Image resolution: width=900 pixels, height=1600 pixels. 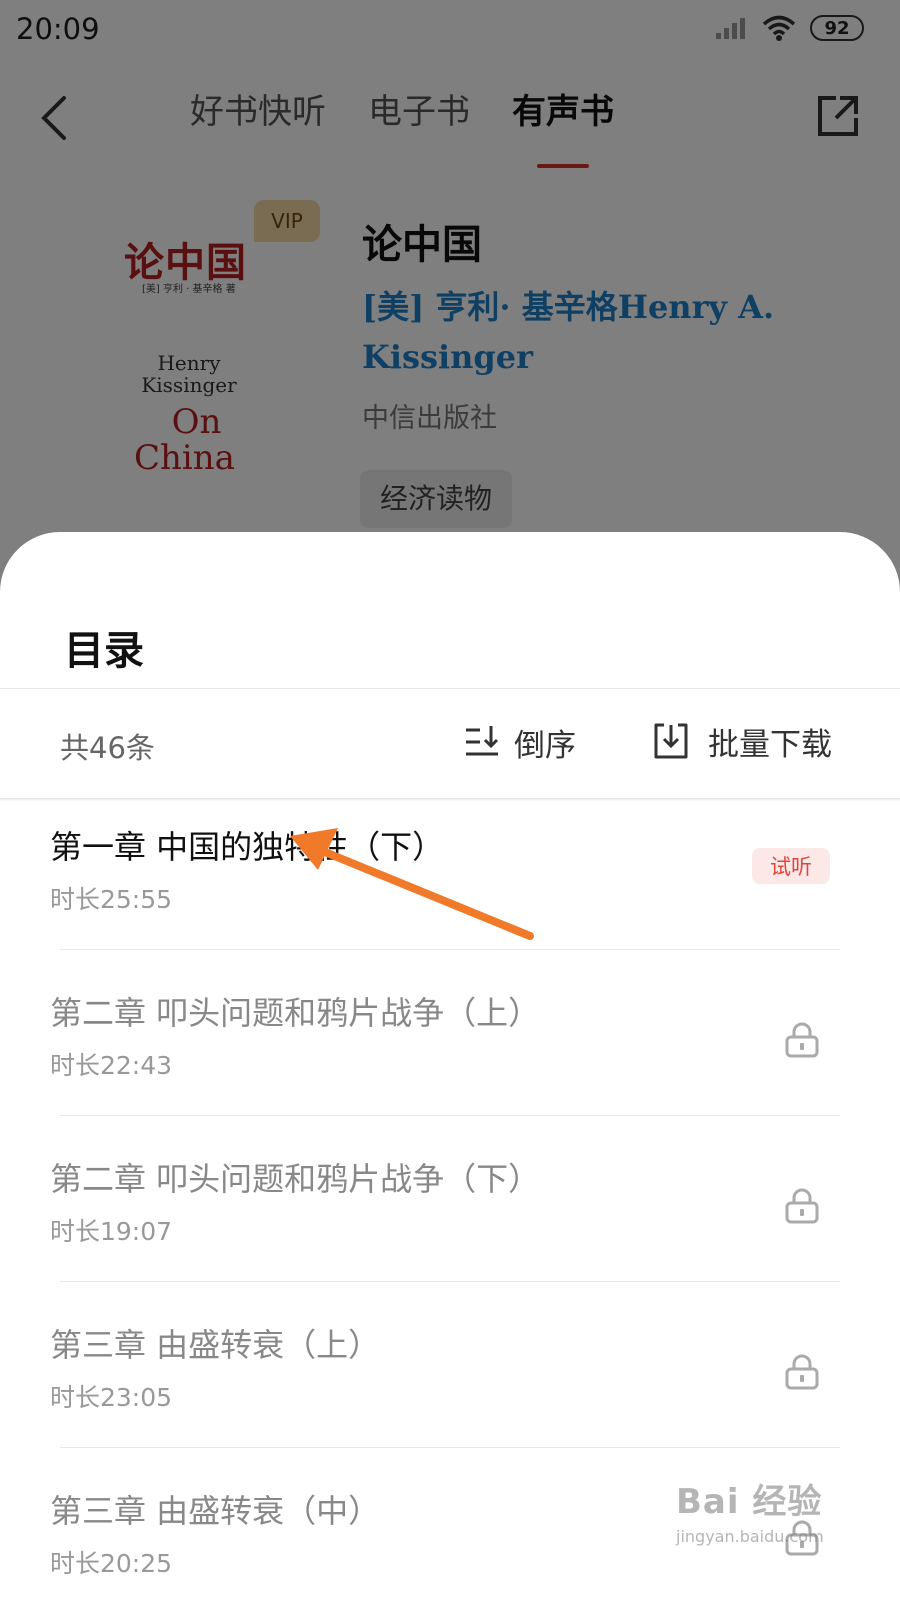 What do you see at coordinates (295, 1179) in the screenshot?
I see `chapter-title: 第二章 叩头问题和鸦片战争（下）` at bounding box center [295, 1179].